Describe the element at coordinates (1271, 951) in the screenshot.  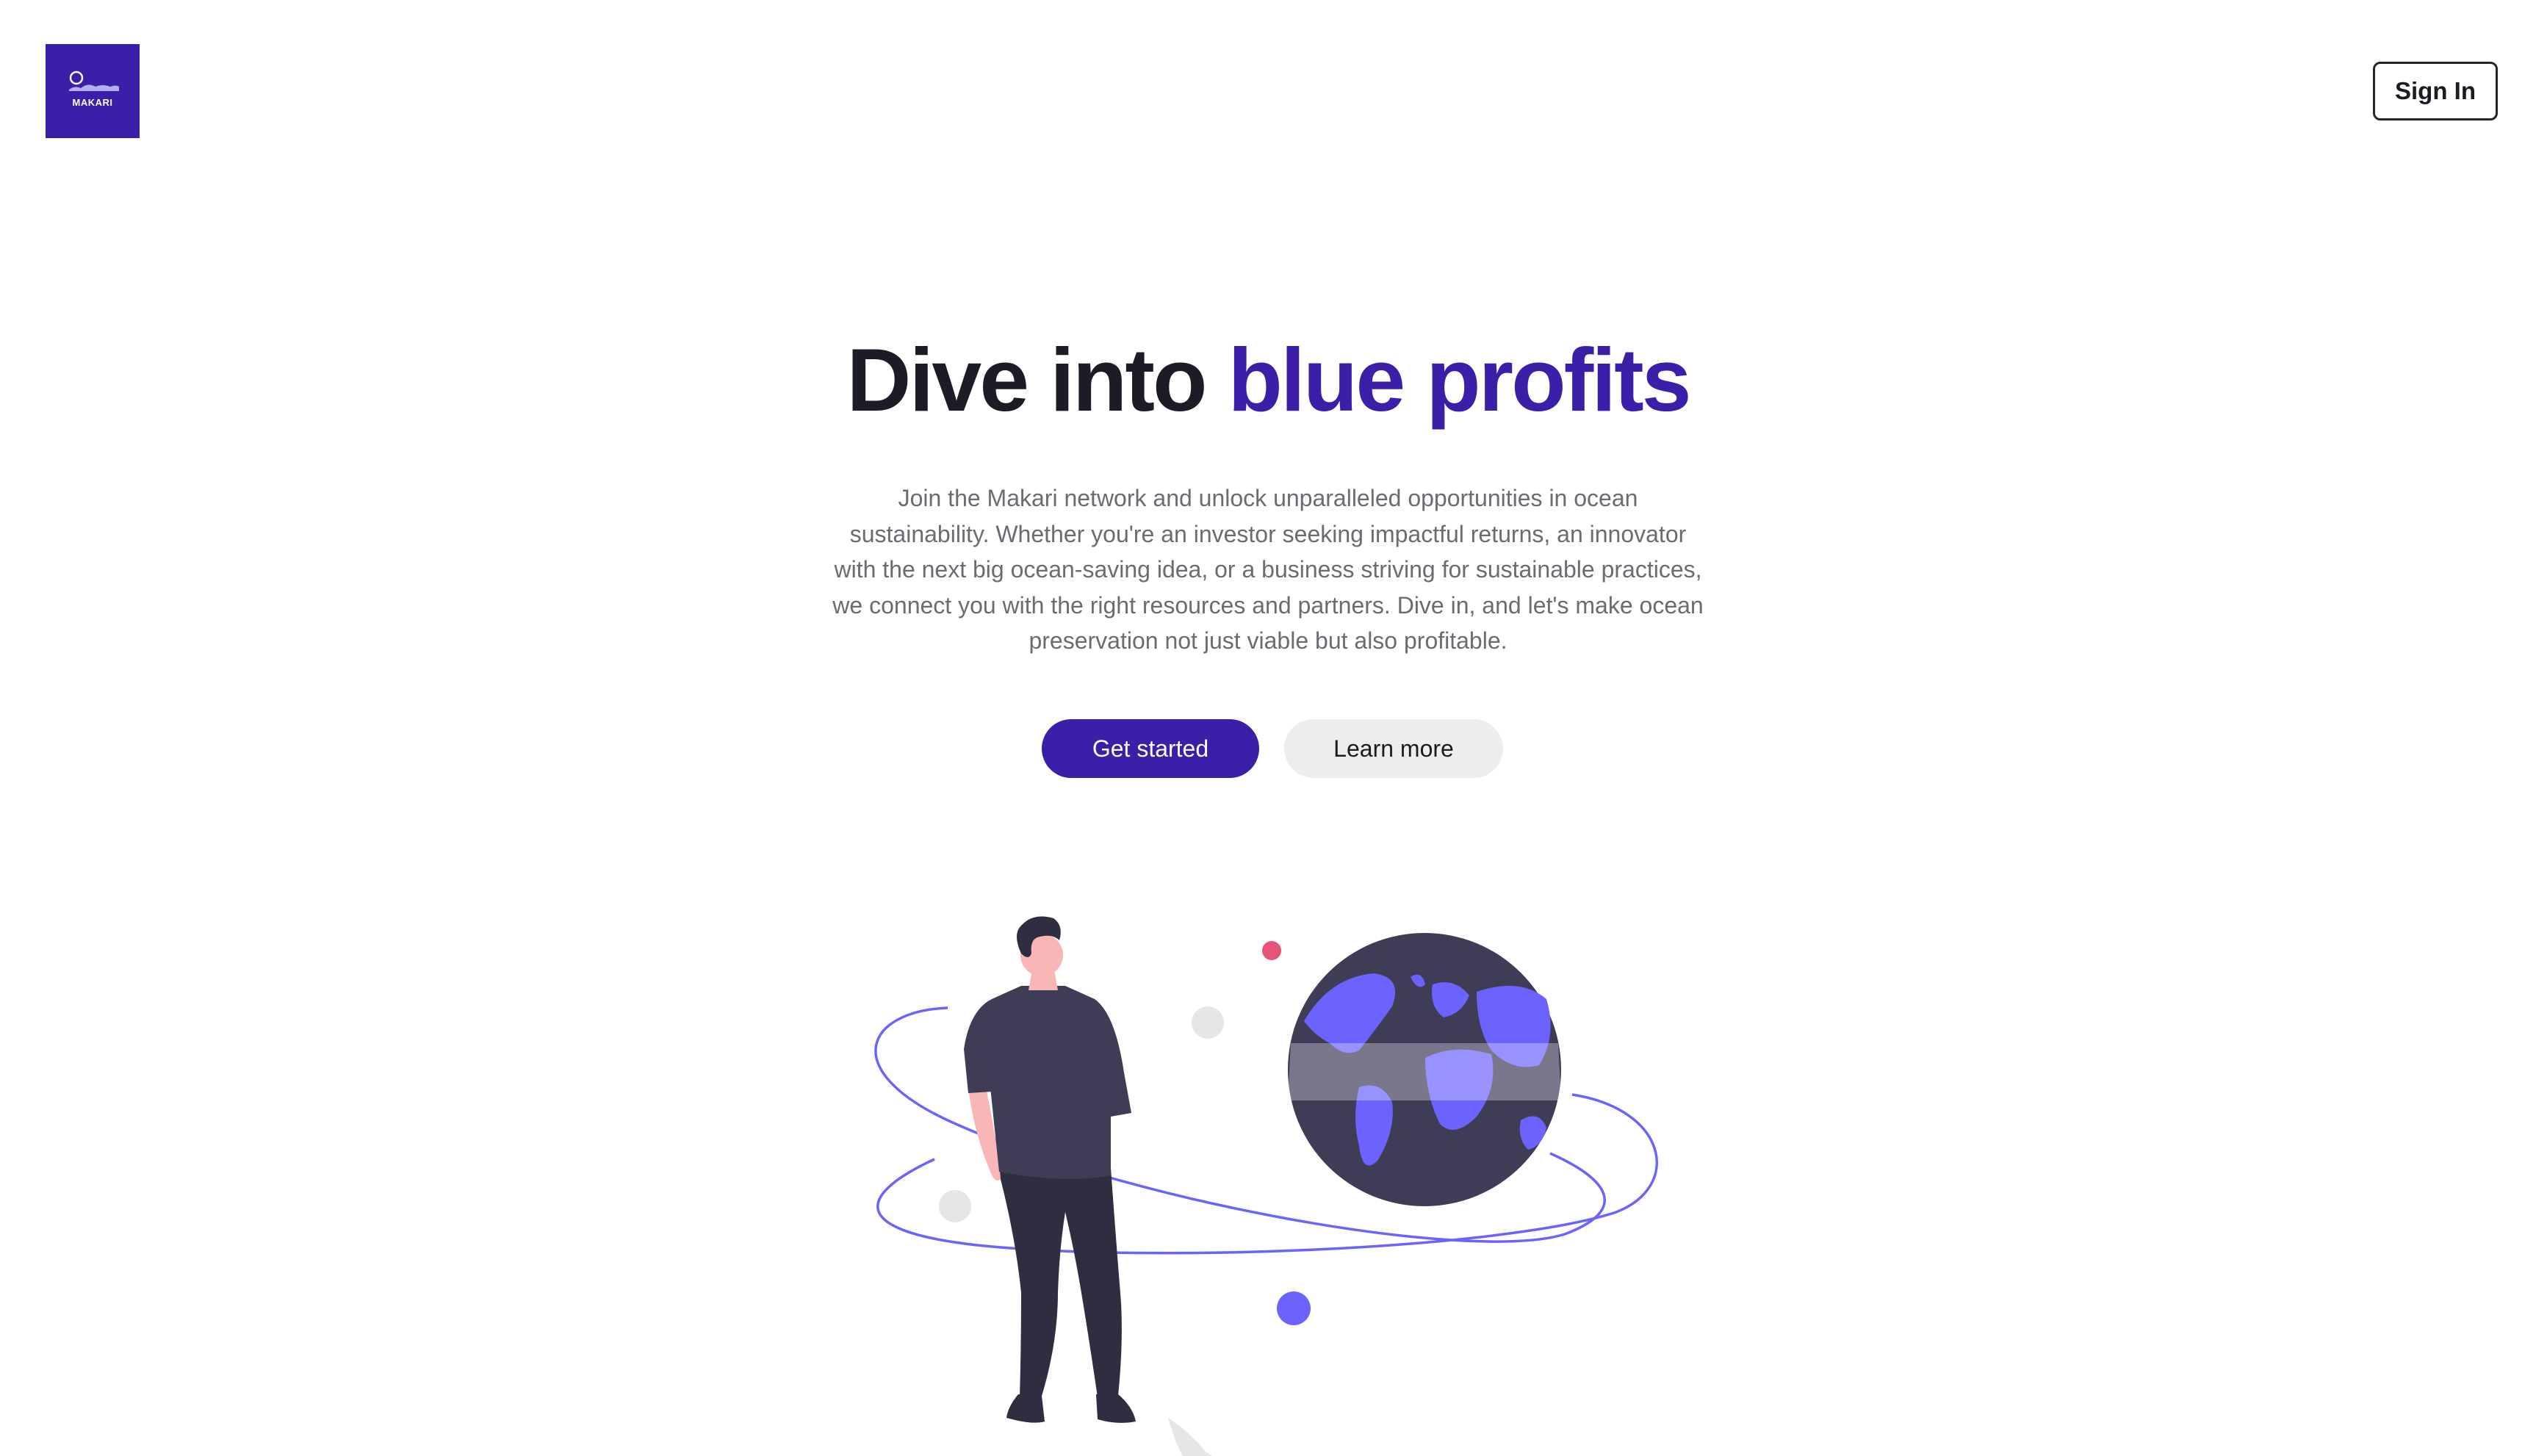
I see `pink-dot-icon` at that location.